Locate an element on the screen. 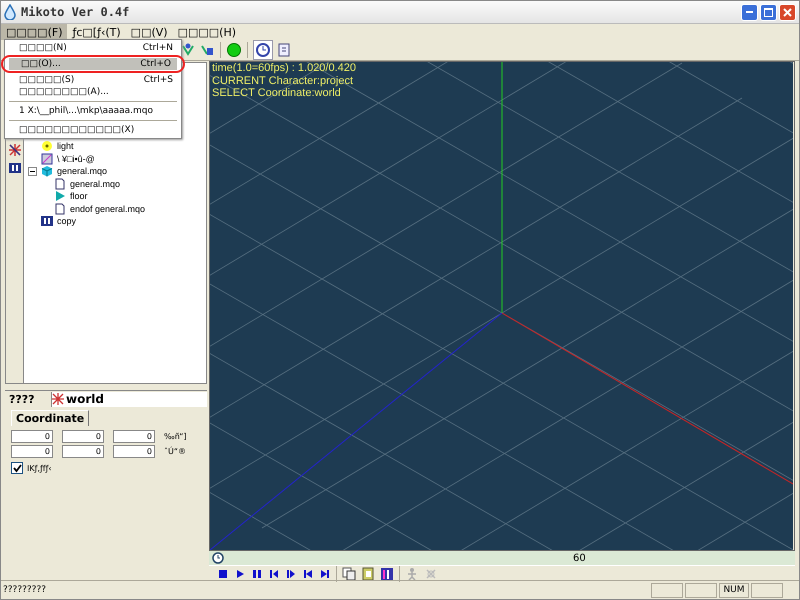 Image resolution: width=800 pixels, height=600 pixels. tree-item: light is located at coordinates (65, 146).